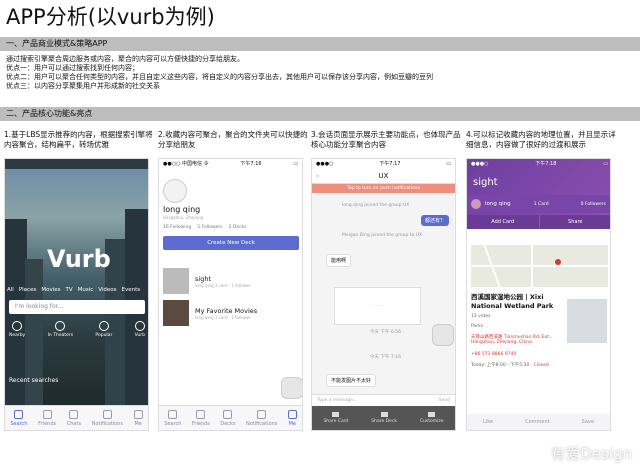 This screenshot has height=466, width=640. What do you see at coordinates (383, 400) in the screenshot?
I see `message-input: Type a message... Send` at bounding box center [383, 400].